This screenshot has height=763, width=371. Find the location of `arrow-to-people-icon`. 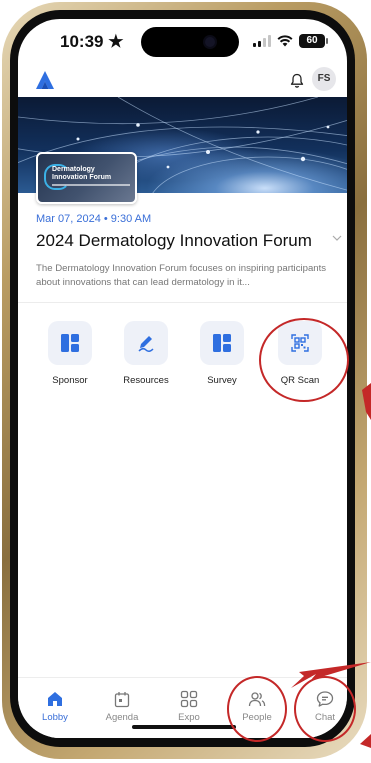

arrow-to-people-icon is located at coordinates (331, 675).